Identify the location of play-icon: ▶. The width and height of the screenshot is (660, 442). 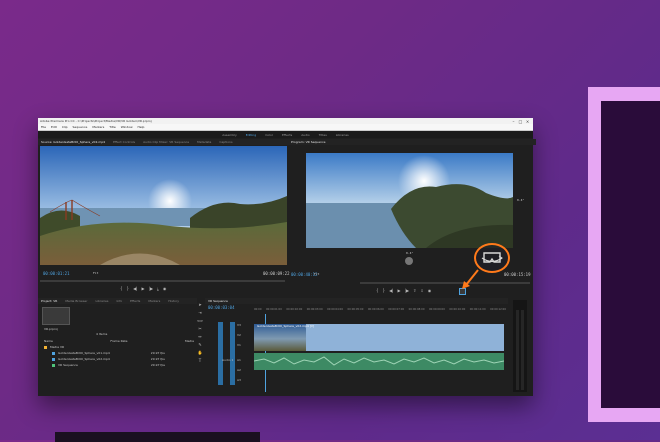
(143, 289).